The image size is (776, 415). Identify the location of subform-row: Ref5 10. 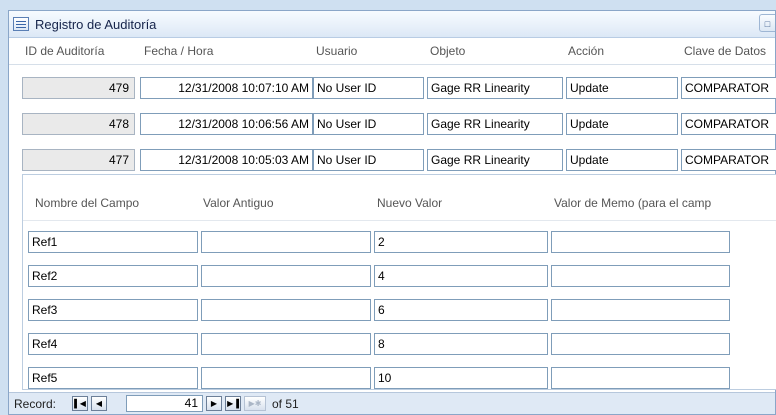
(399, 374).